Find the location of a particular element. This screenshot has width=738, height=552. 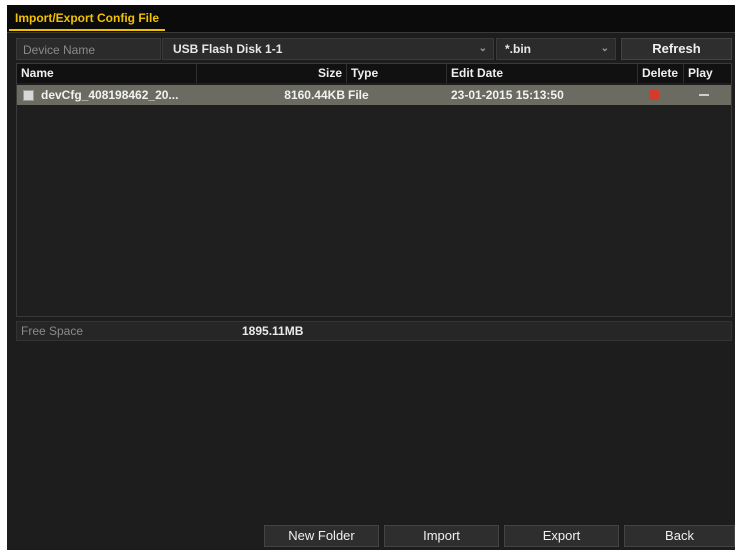

col-edit-date: Edit Date is located at coordinates (542, 73).